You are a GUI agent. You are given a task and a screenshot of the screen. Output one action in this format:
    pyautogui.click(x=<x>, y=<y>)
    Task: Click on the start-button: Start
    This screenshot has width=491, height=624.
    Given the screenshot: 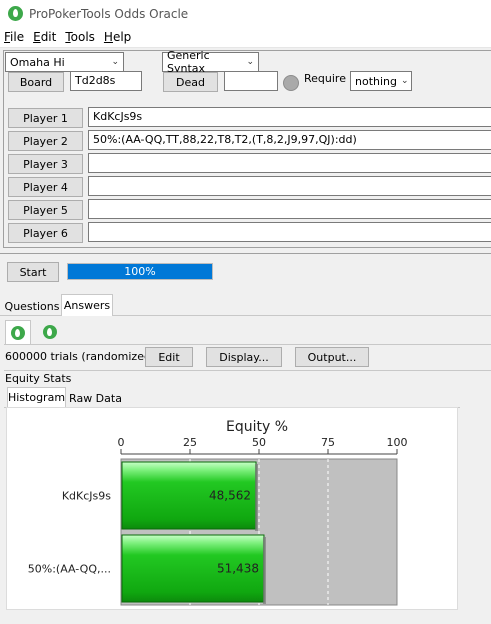 What is the action you would take?
    pyautogui.click(x=33, y=272)
    